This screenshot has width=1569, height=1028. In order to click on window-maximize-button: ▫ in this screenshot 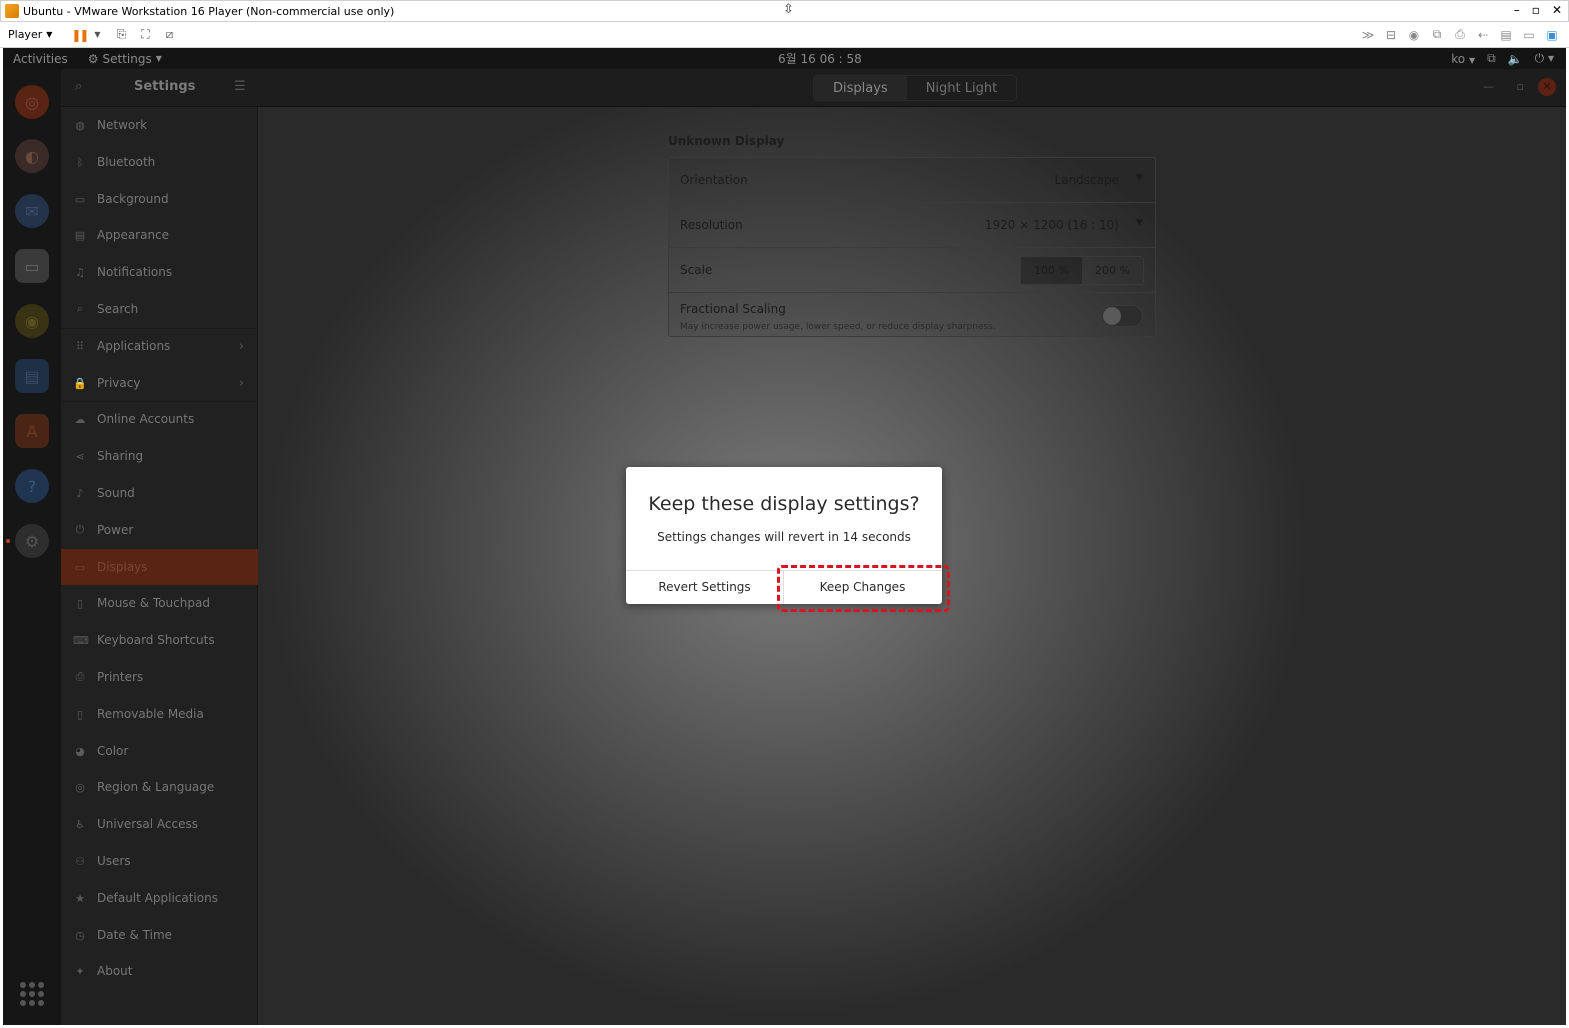, I will do `click(1520, 86)`.